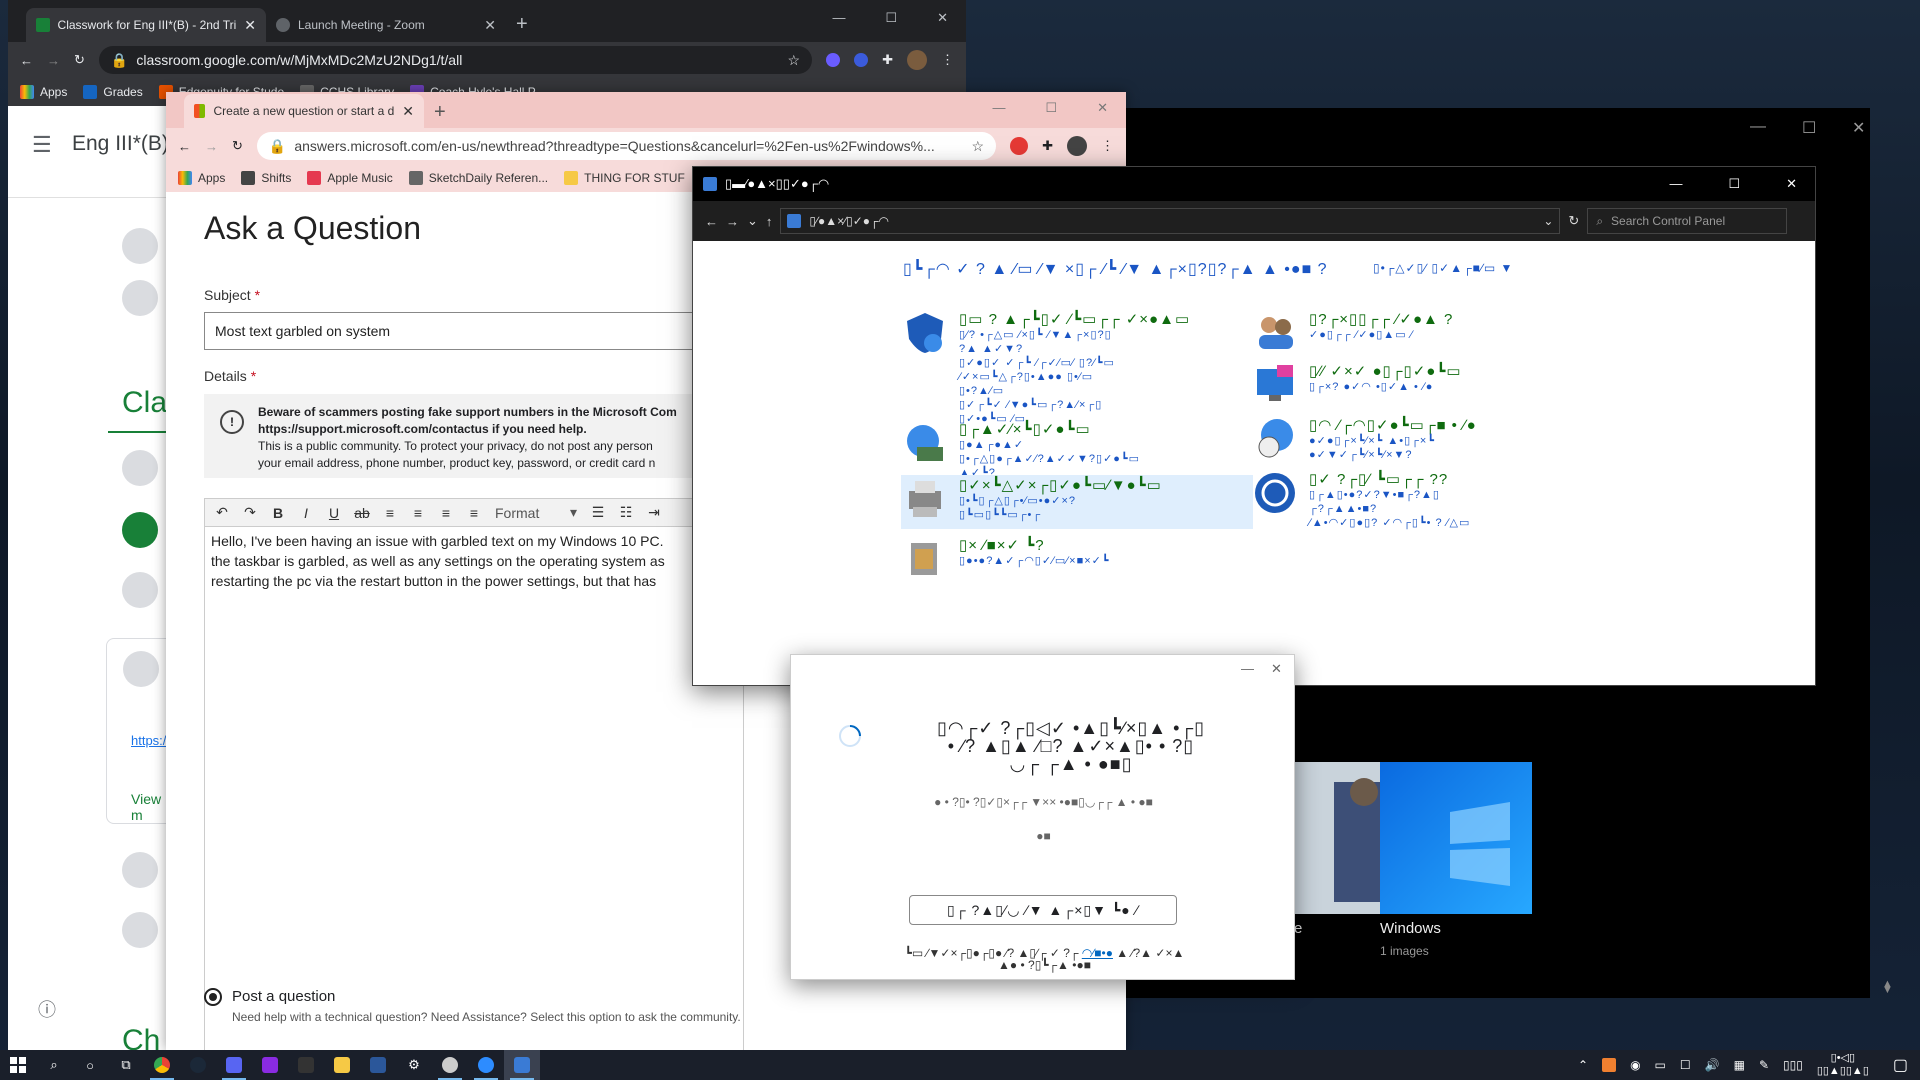  I want to click on cp-category: ▯× ∕■×✓ ┗? ▯●•●?▲✓┌◠▯✓∕▭∕×■×✓┗, so click(1006, 559).